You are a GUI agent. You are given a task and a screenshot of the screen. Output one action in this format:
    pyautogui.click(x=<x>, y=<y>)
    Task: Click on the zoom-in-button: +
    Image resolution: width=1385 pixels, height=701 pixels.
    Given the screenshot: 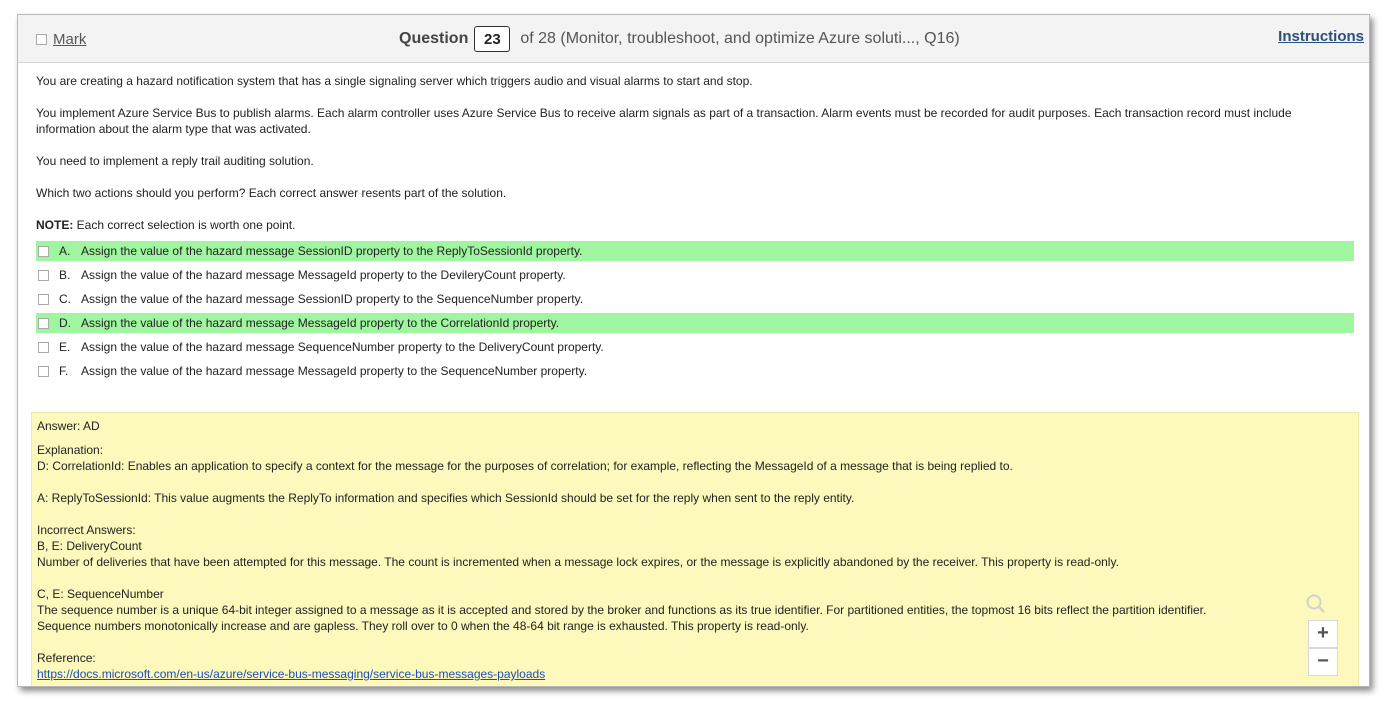 What is the action you would take?
    pyautogui.click(x=1323, y=634)
    